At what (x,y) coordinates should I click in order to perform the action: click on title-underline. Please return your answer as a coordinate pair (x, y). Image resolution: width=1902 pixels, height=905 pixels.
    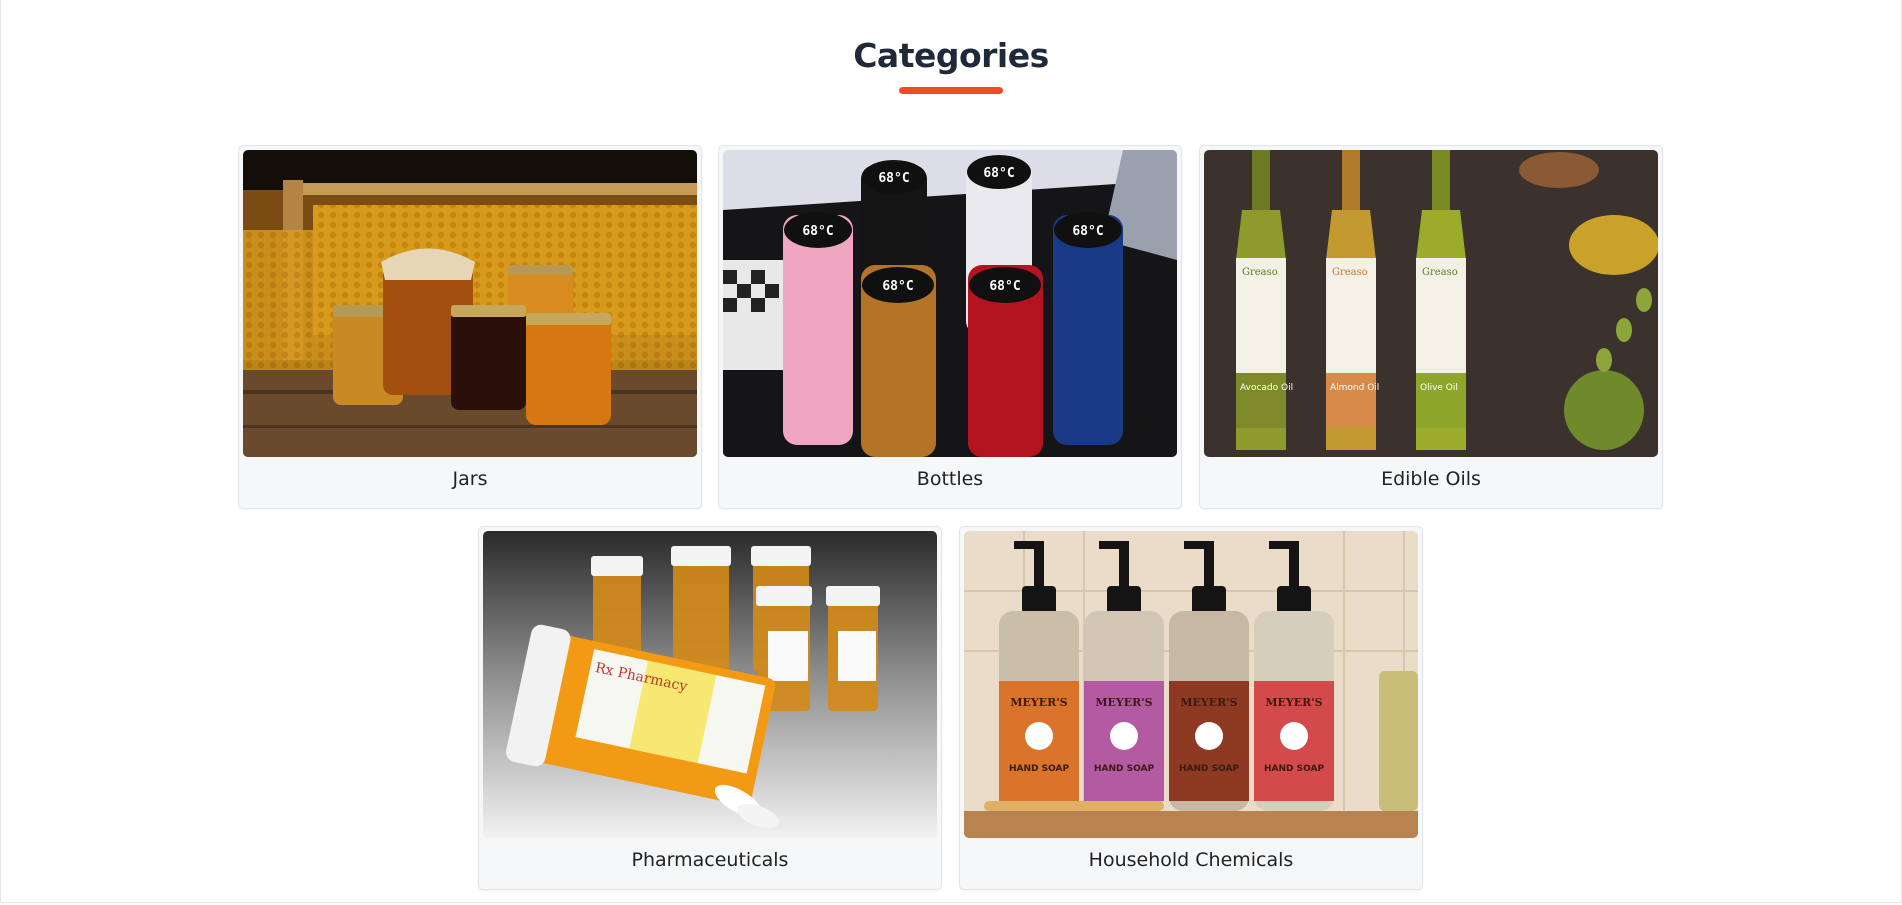
    Looking at the image, I should click on (951, 90).